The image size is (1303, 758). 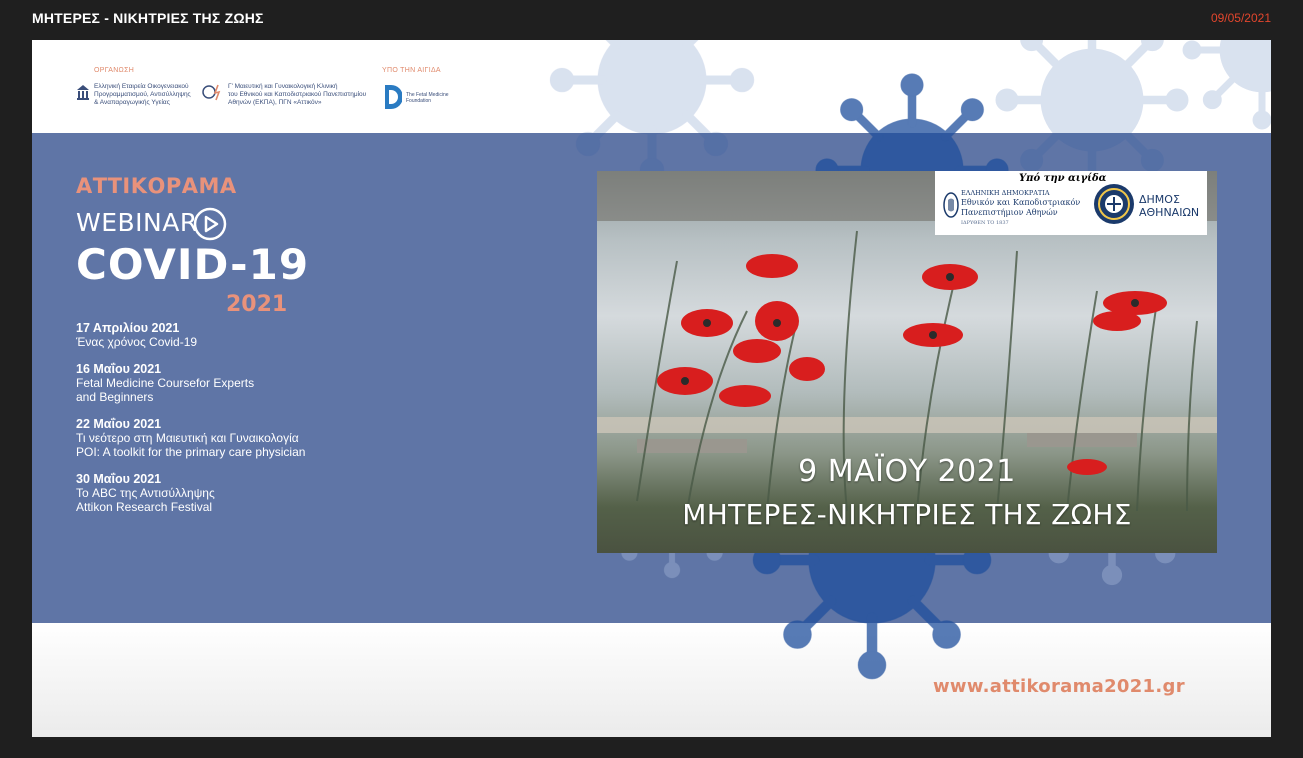 I want to click on event-description: Ένας χρόνος Covid-19, so click(x=137, y=342).